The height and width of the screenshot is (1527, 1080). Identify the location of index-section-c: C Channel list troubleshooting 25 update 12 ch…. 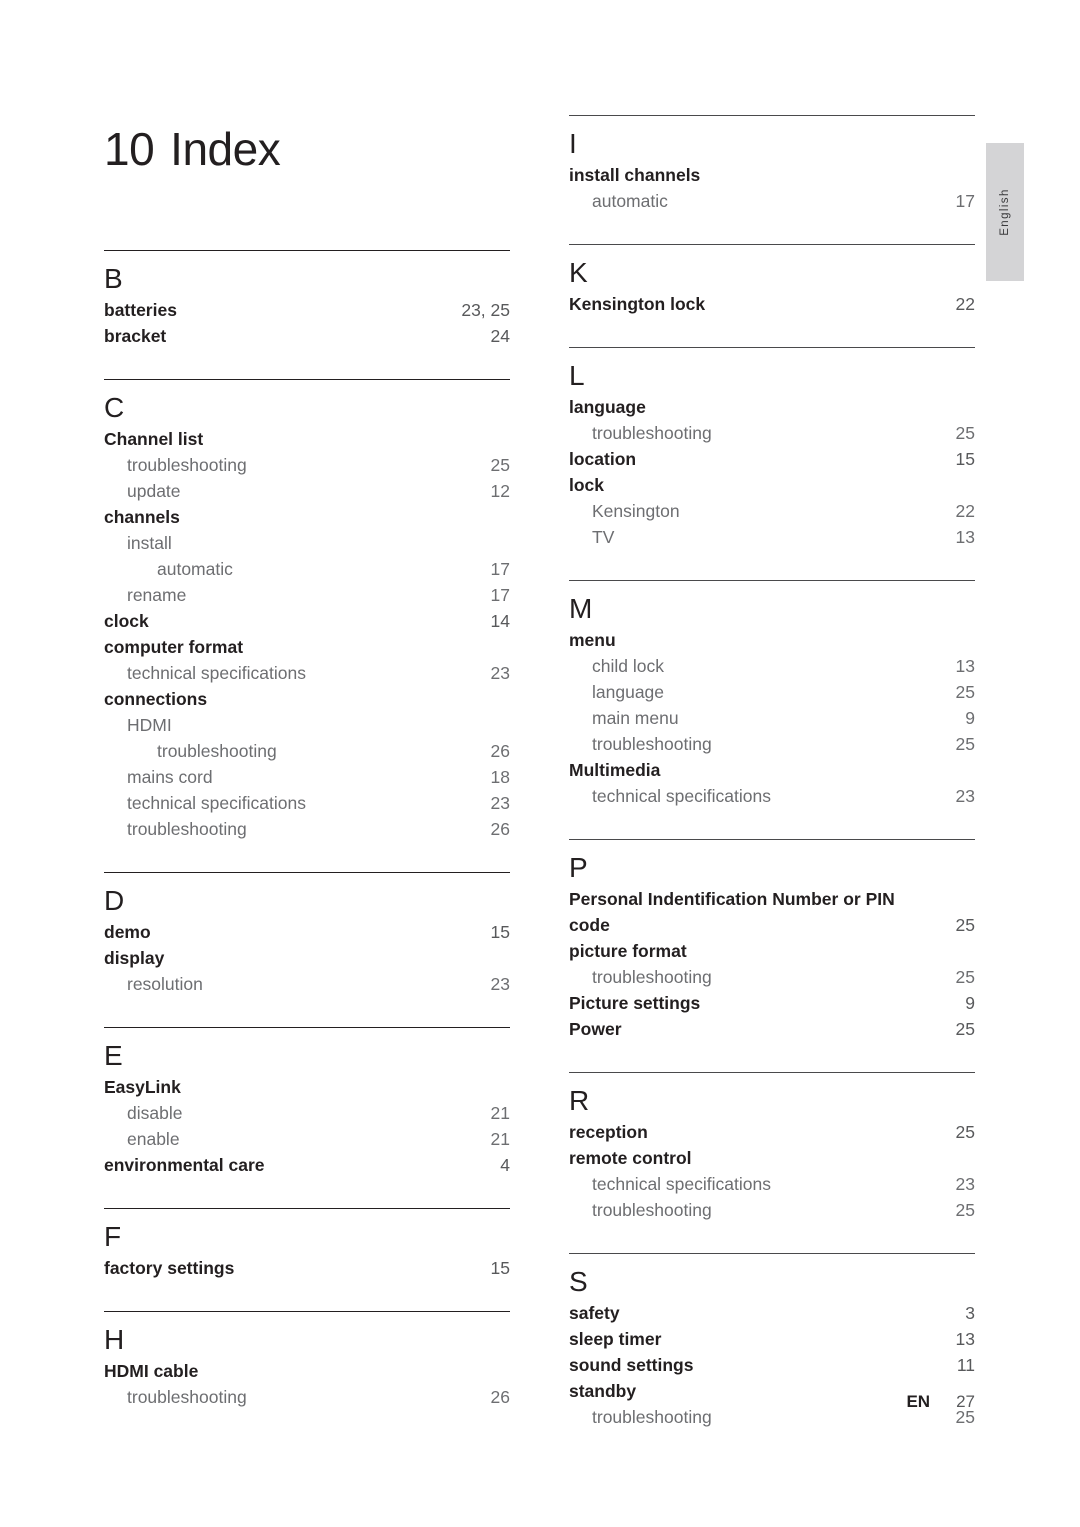
(307, 625).